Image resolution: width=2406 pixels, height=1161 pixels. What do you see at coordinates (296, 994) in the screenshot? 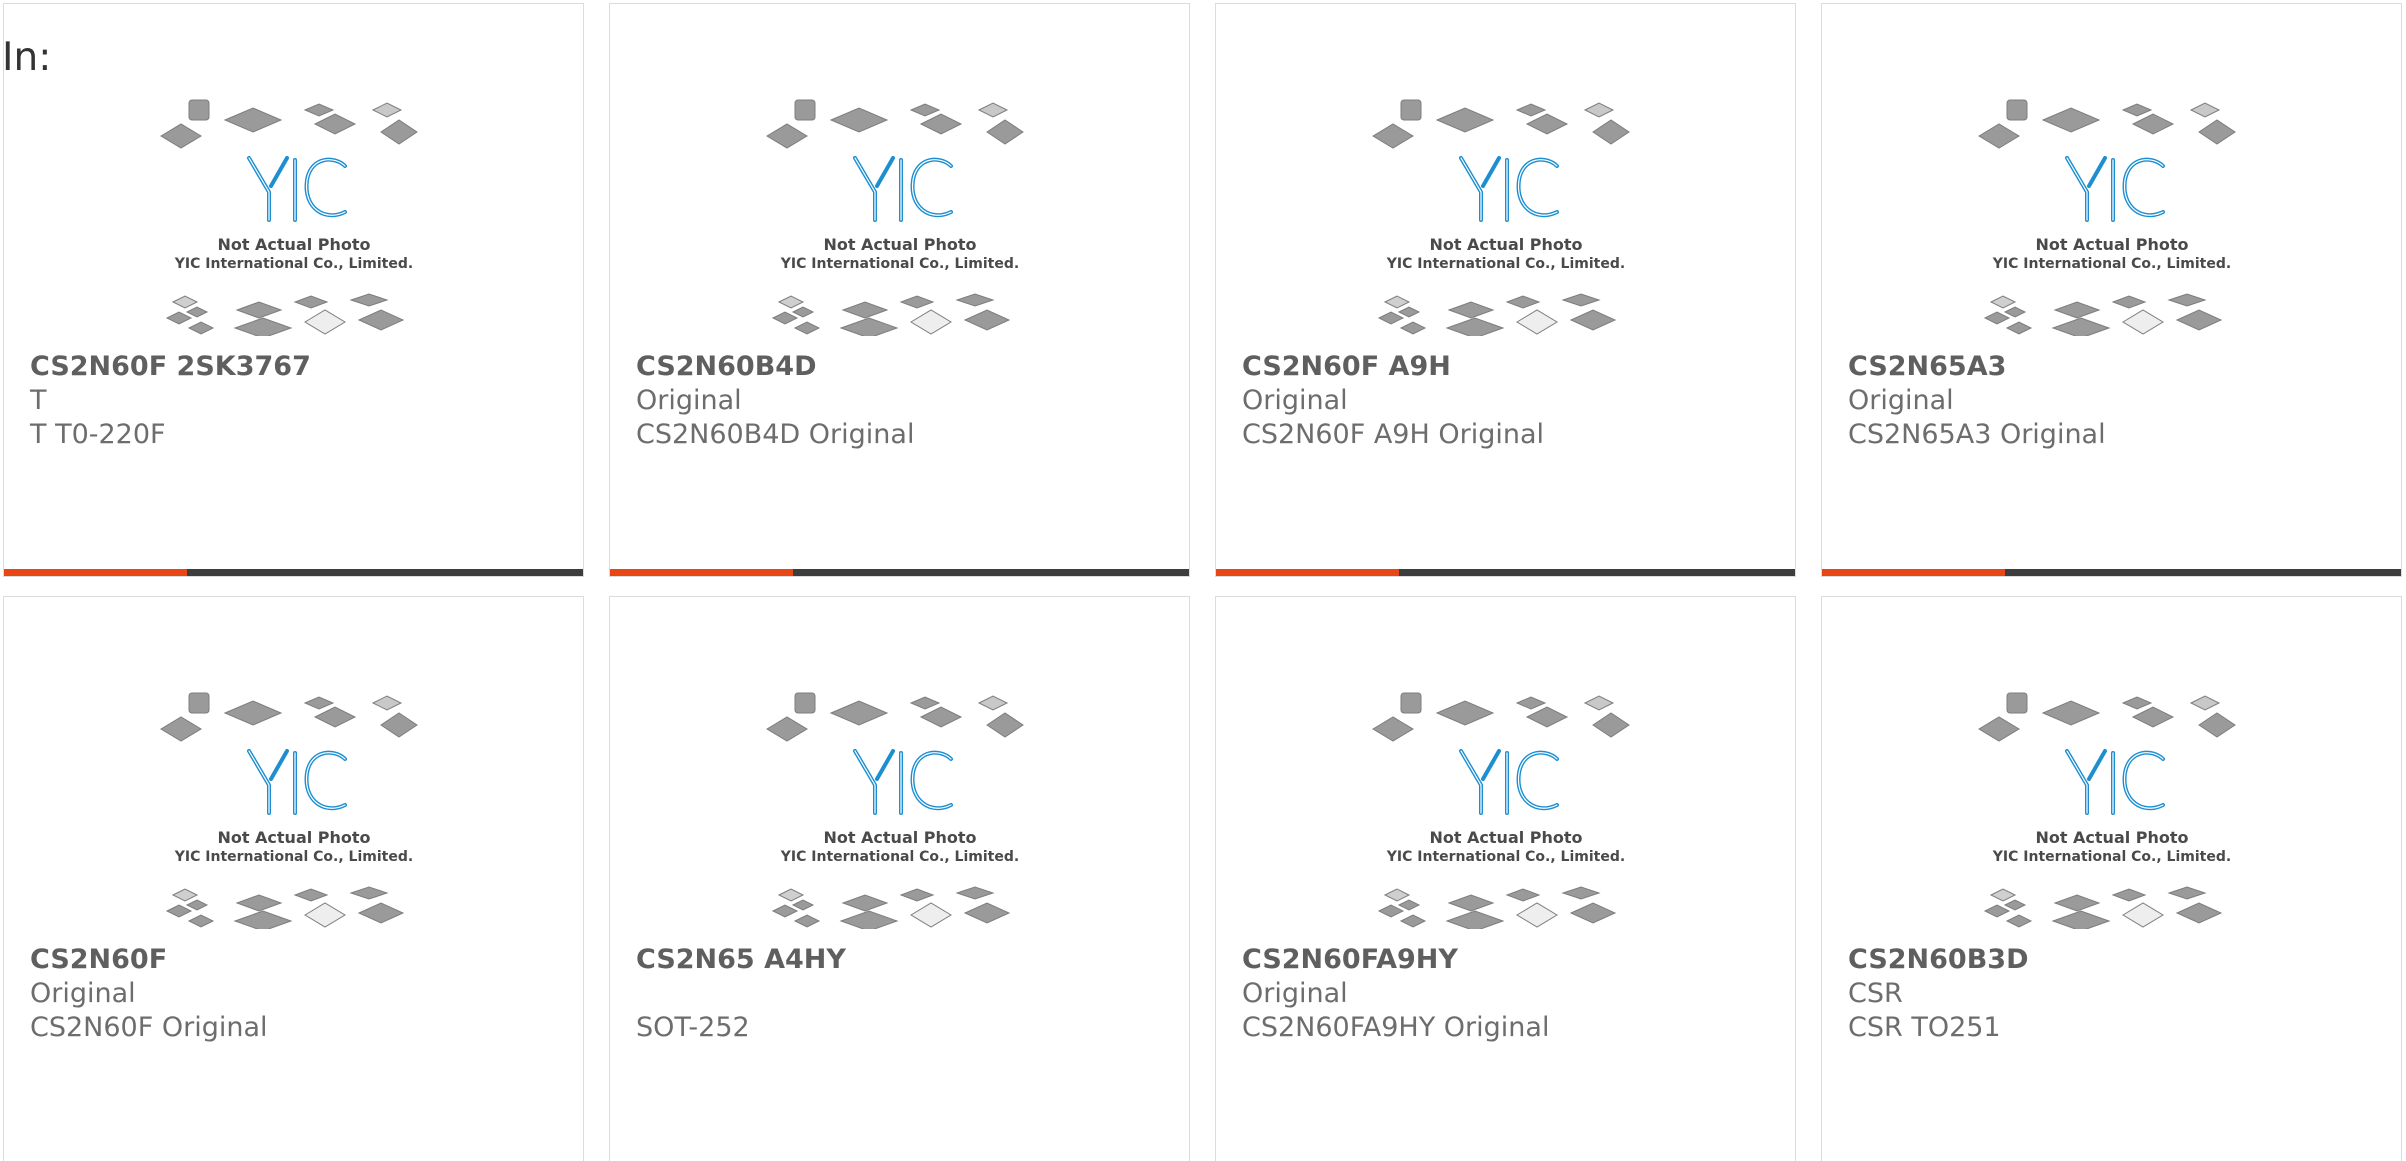
I see `product-info: CS2N60F Original CS2N60F Original` at bounding box center [296, 994].